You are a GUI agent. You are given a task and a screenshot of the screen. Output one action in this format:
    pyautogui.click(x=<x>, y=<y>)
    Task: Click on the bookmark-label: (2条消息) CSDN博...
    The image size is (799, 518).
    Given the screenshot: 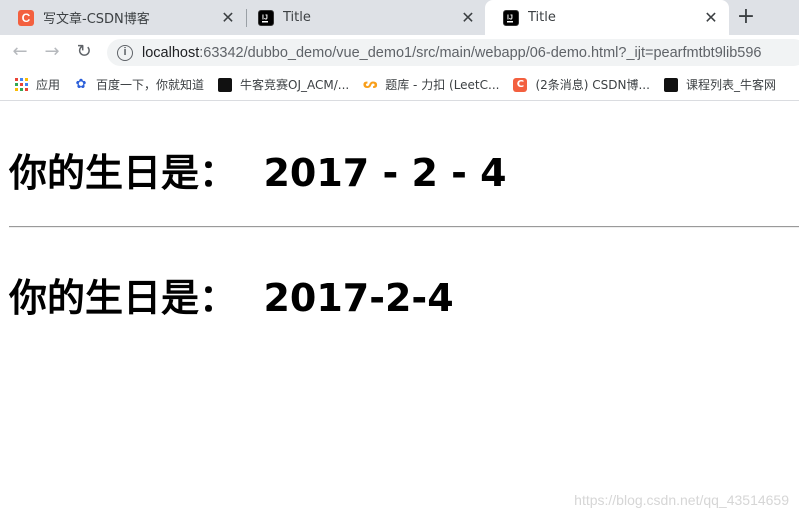 What is the action you would take?
    pyautogui.click(x=592, y=85)
    